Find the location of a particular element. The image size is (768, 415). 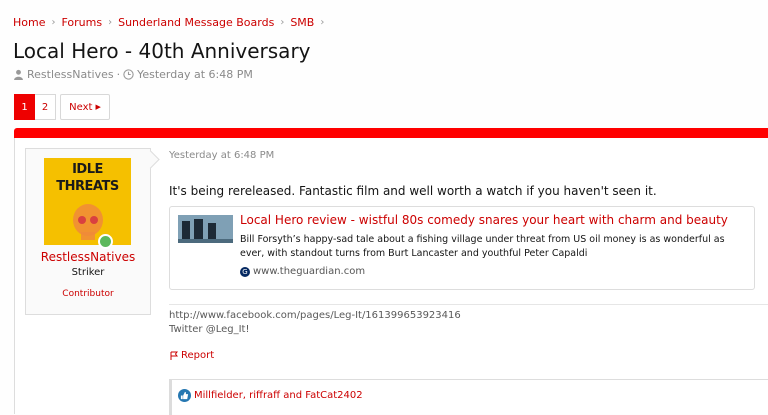

likes-list: Millfielder, riffraff and FatCat2402 is located at coordinates (278, 395).